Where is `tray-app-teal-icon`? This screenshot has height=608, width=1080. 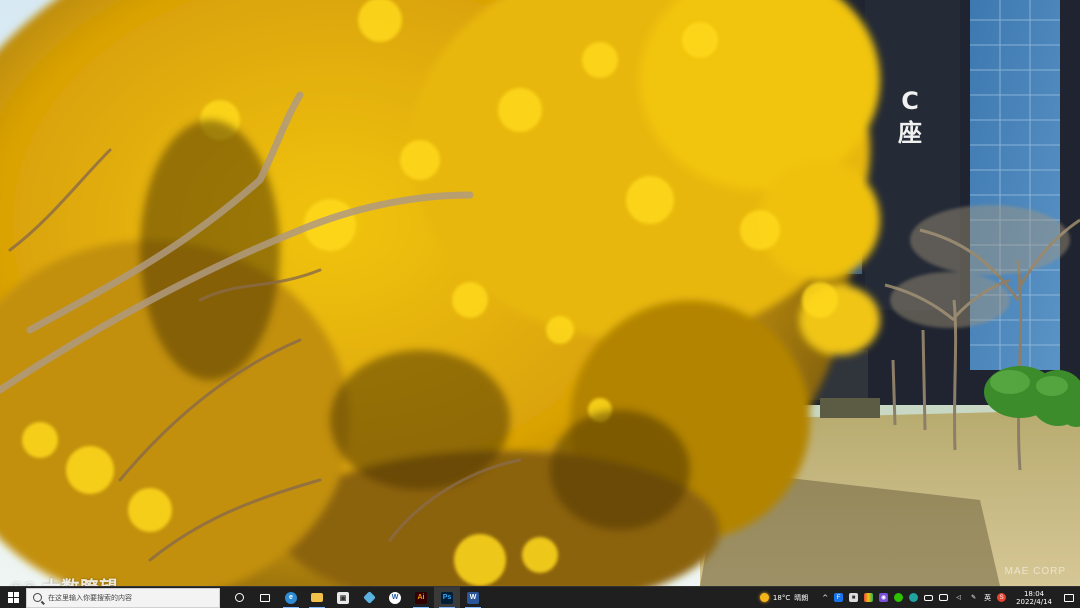
tray-app-teal-icon is located at coordinates (914, 597).